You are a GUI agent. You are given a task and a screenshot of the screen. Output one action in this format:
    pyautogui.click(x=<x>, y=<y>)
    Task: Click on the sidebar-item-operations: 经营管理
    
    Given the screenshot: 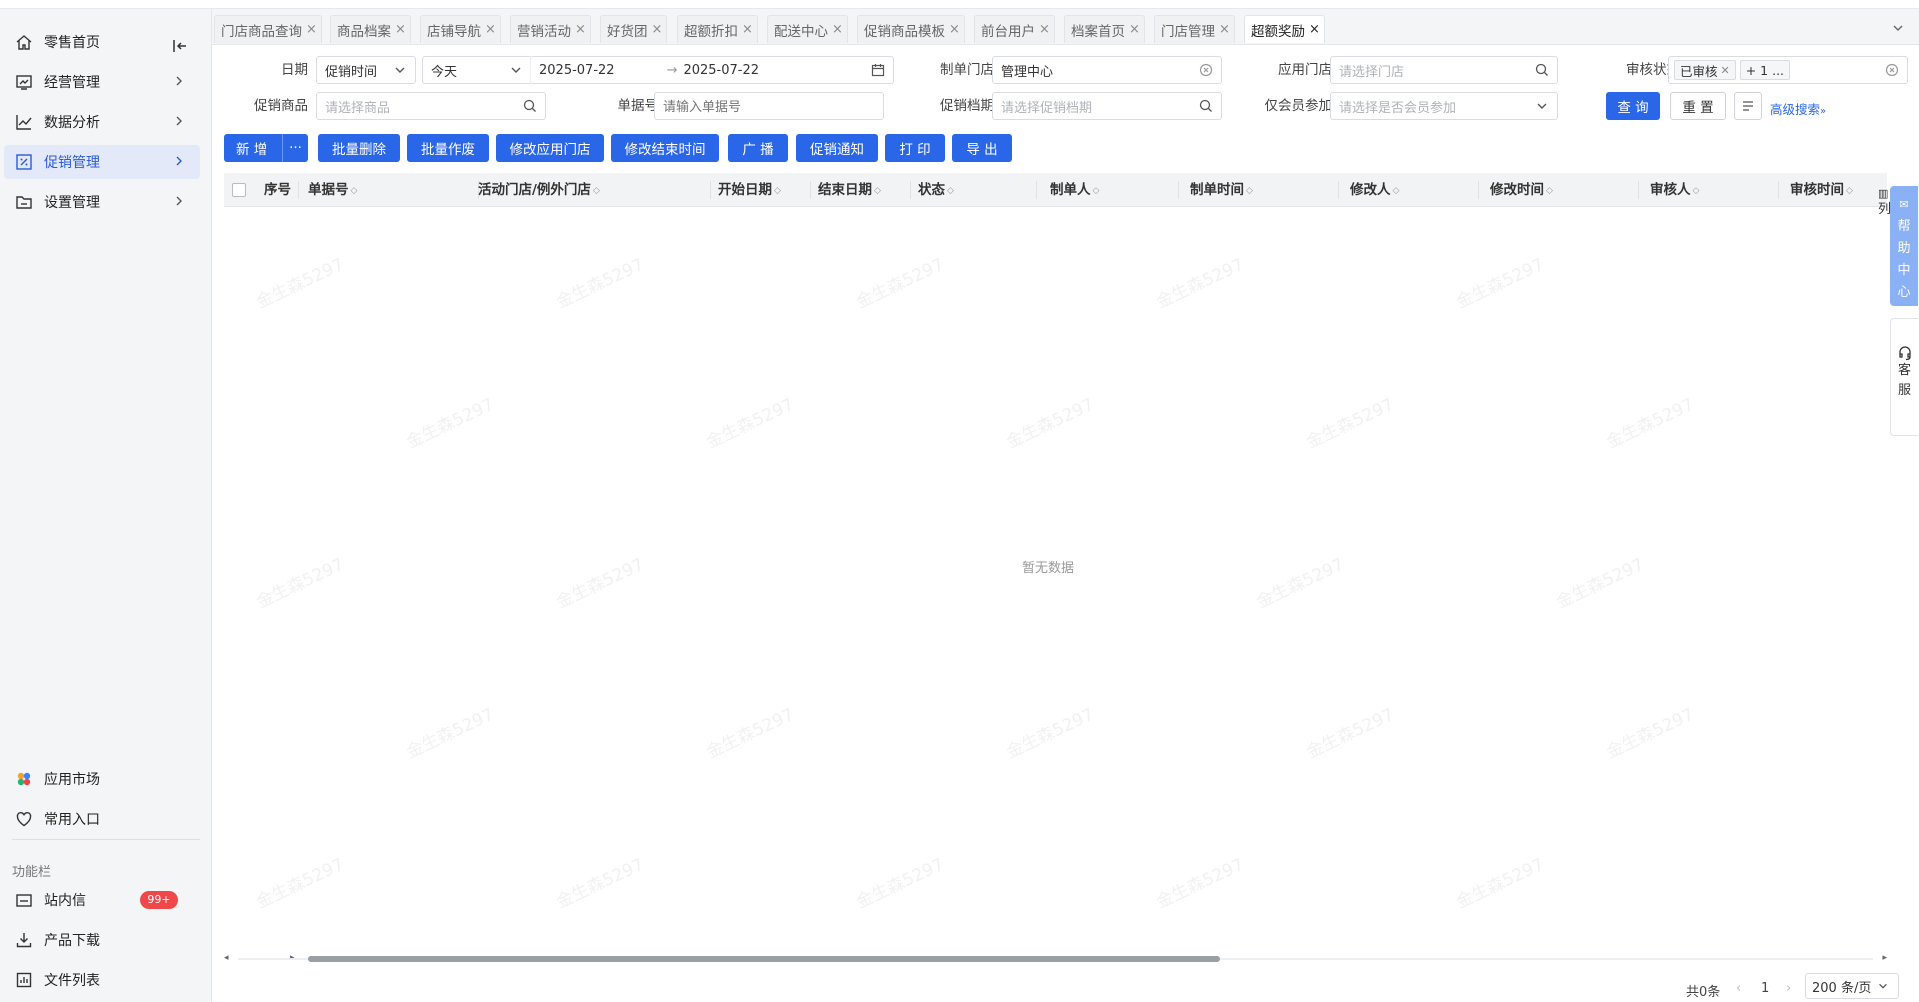 What is the action you would take?
    pyautogui.click(x=102, y=82)
    